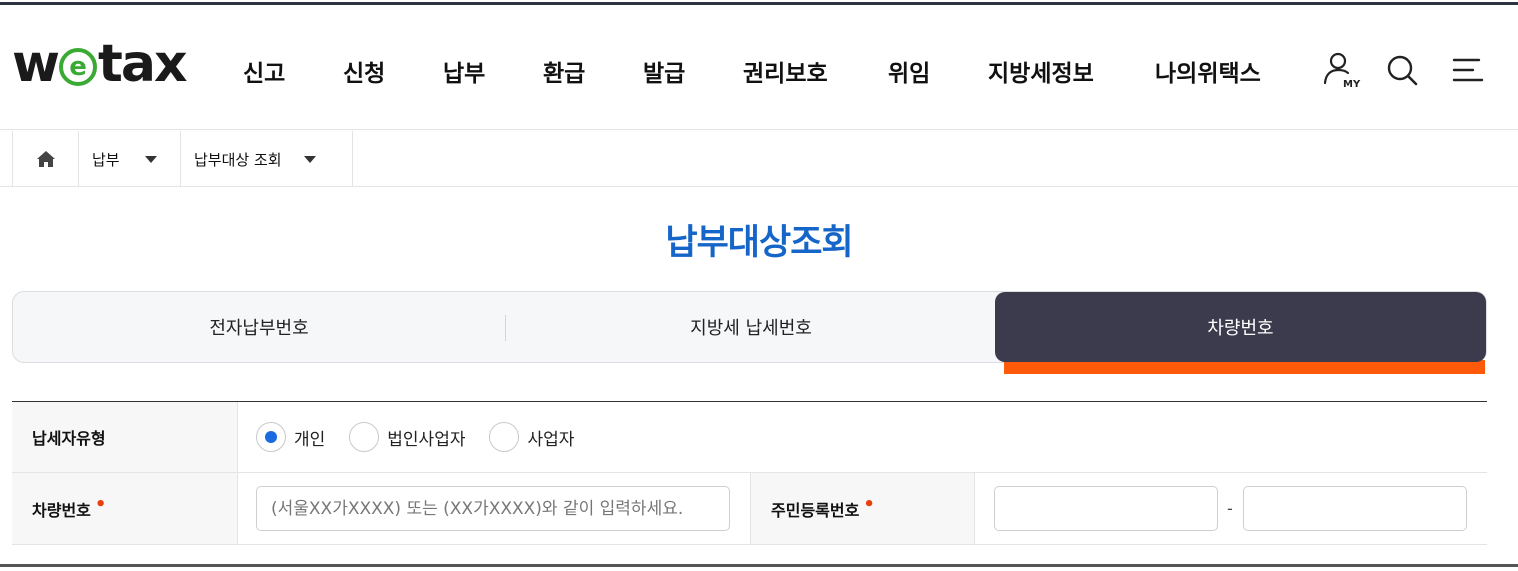 This screenshot has width=1518, height=571. What do you see at coordinates (664, 71) in the screenshot?
I see `nav-item-issuance: 발급` at bounding box center [664, 71].